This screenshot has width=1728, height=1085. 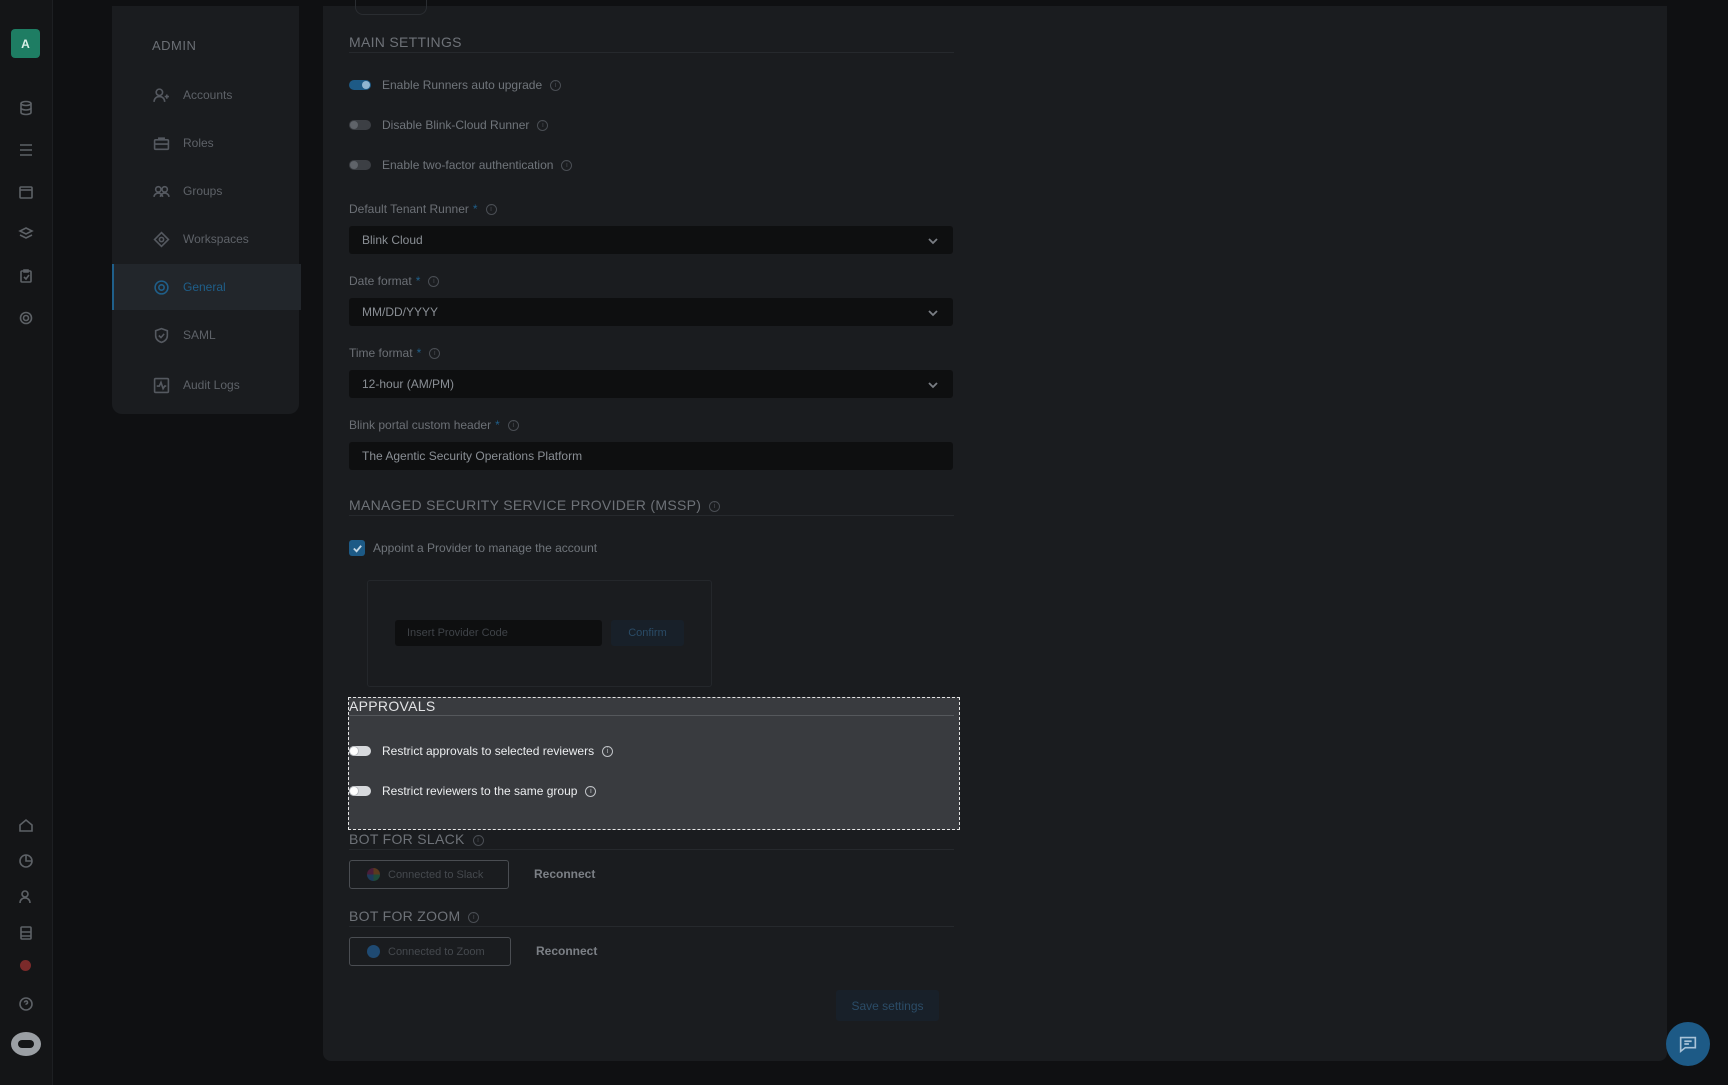 I want to click on confirm-button: Confirm, so click(x=647, y=633).